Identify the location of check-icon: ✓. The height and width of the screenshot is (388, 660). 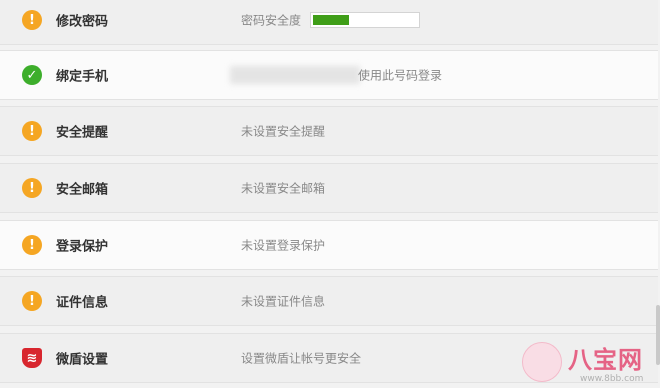
(32, 75).